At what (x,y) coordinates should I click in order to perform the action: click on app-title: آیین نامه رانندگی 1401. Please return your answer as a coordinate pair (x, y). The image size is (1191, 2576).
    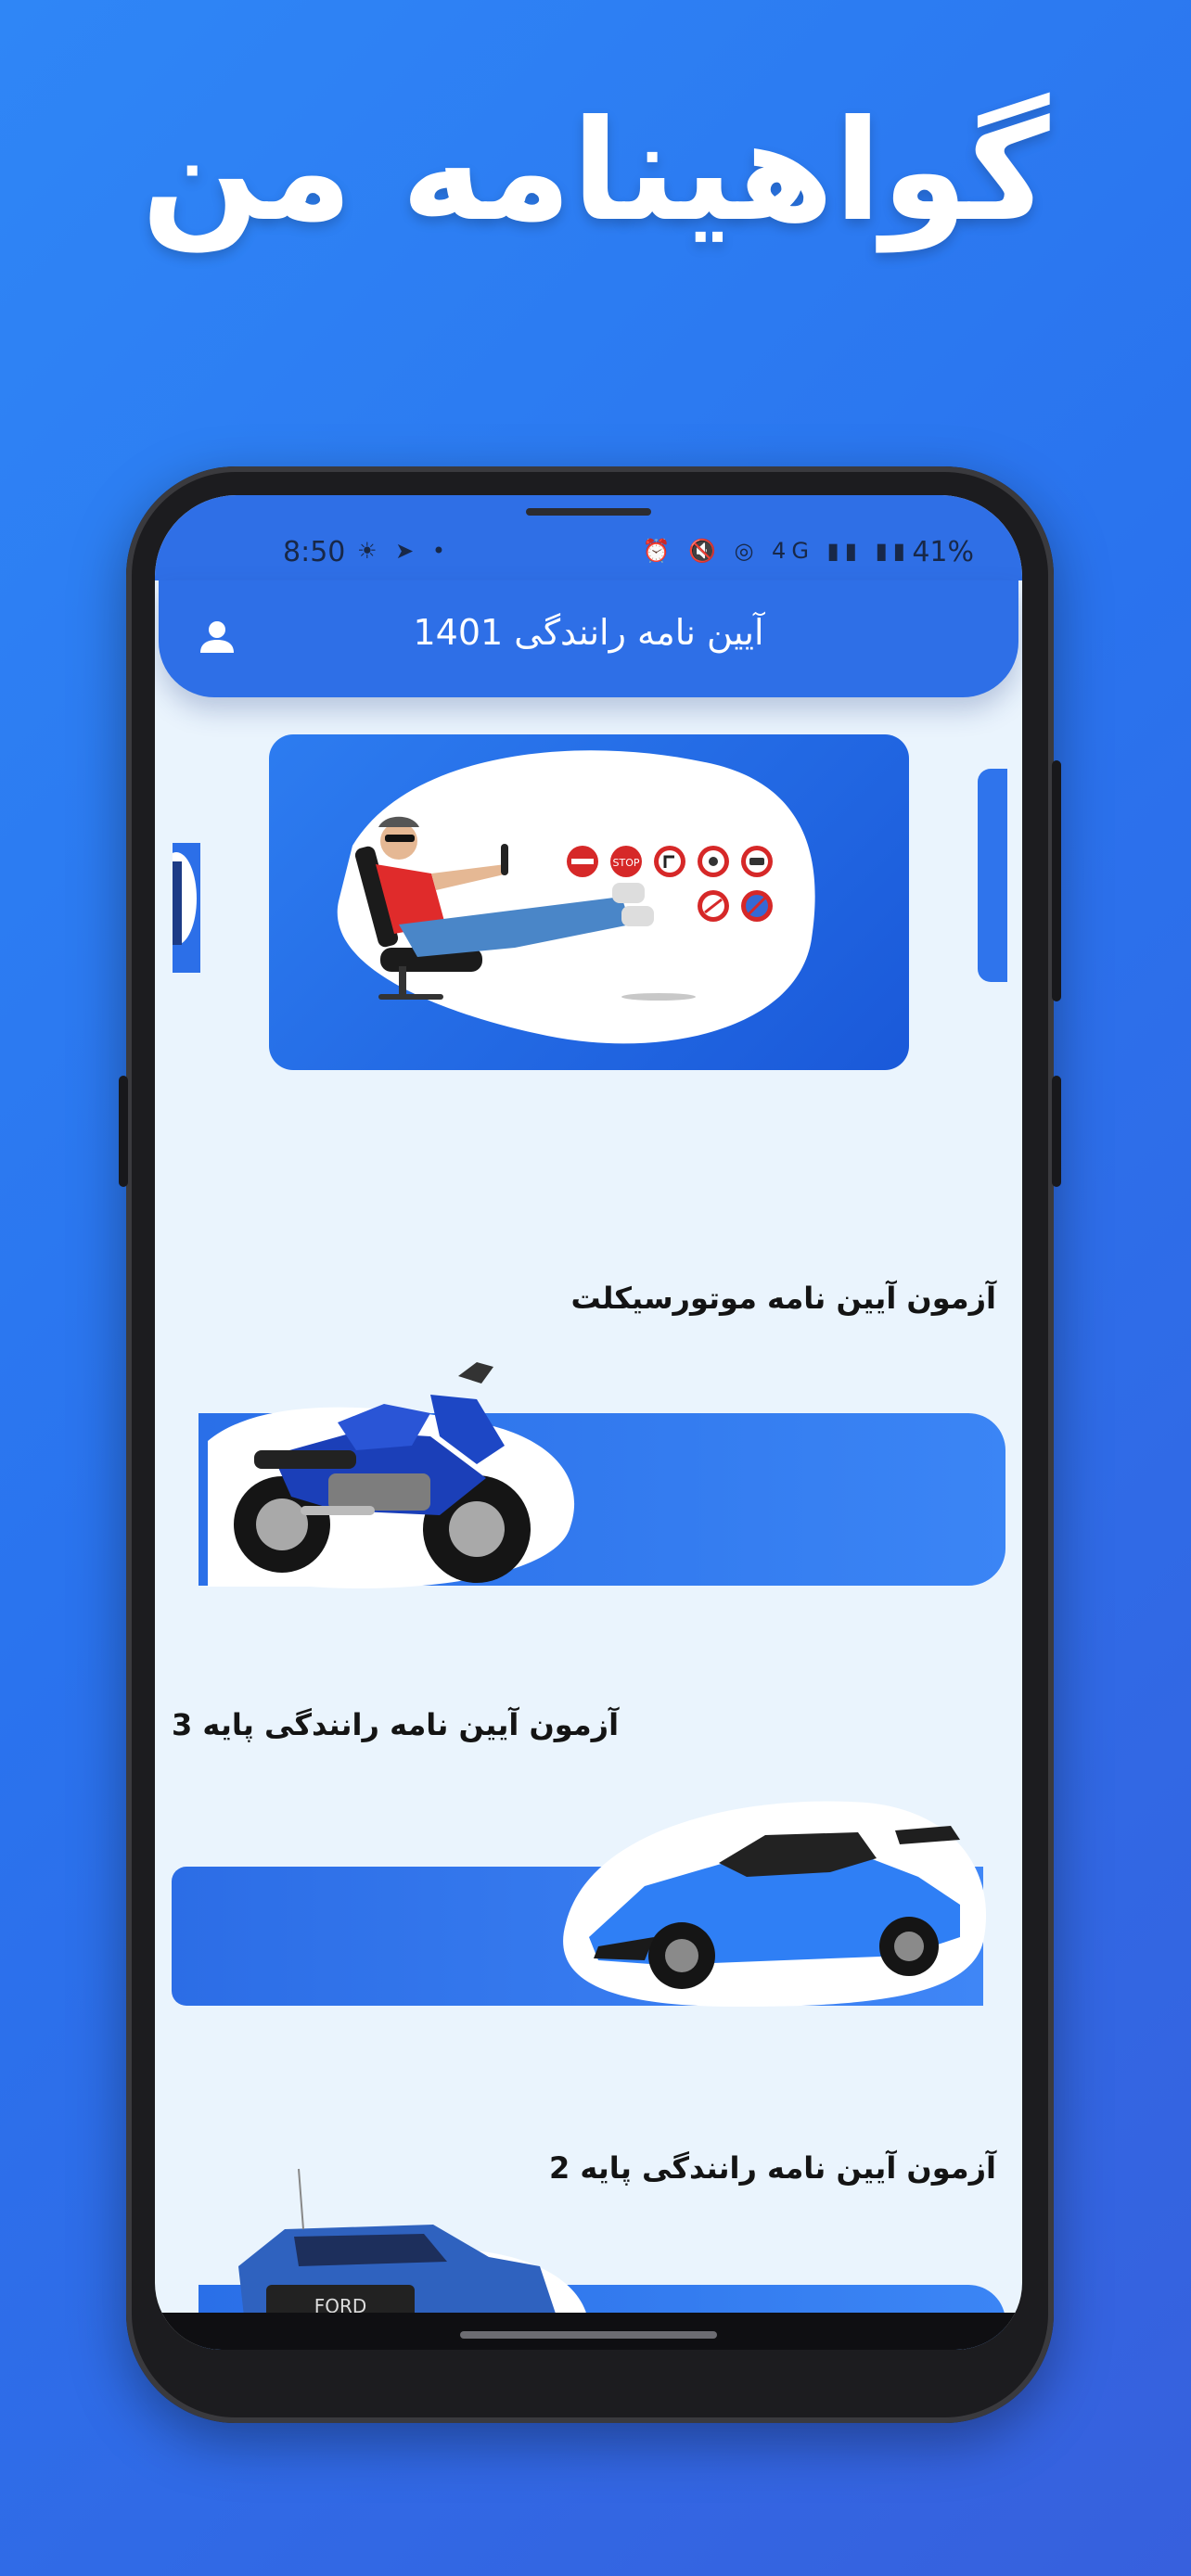
    Looking at the image, I should click on (588, 632).